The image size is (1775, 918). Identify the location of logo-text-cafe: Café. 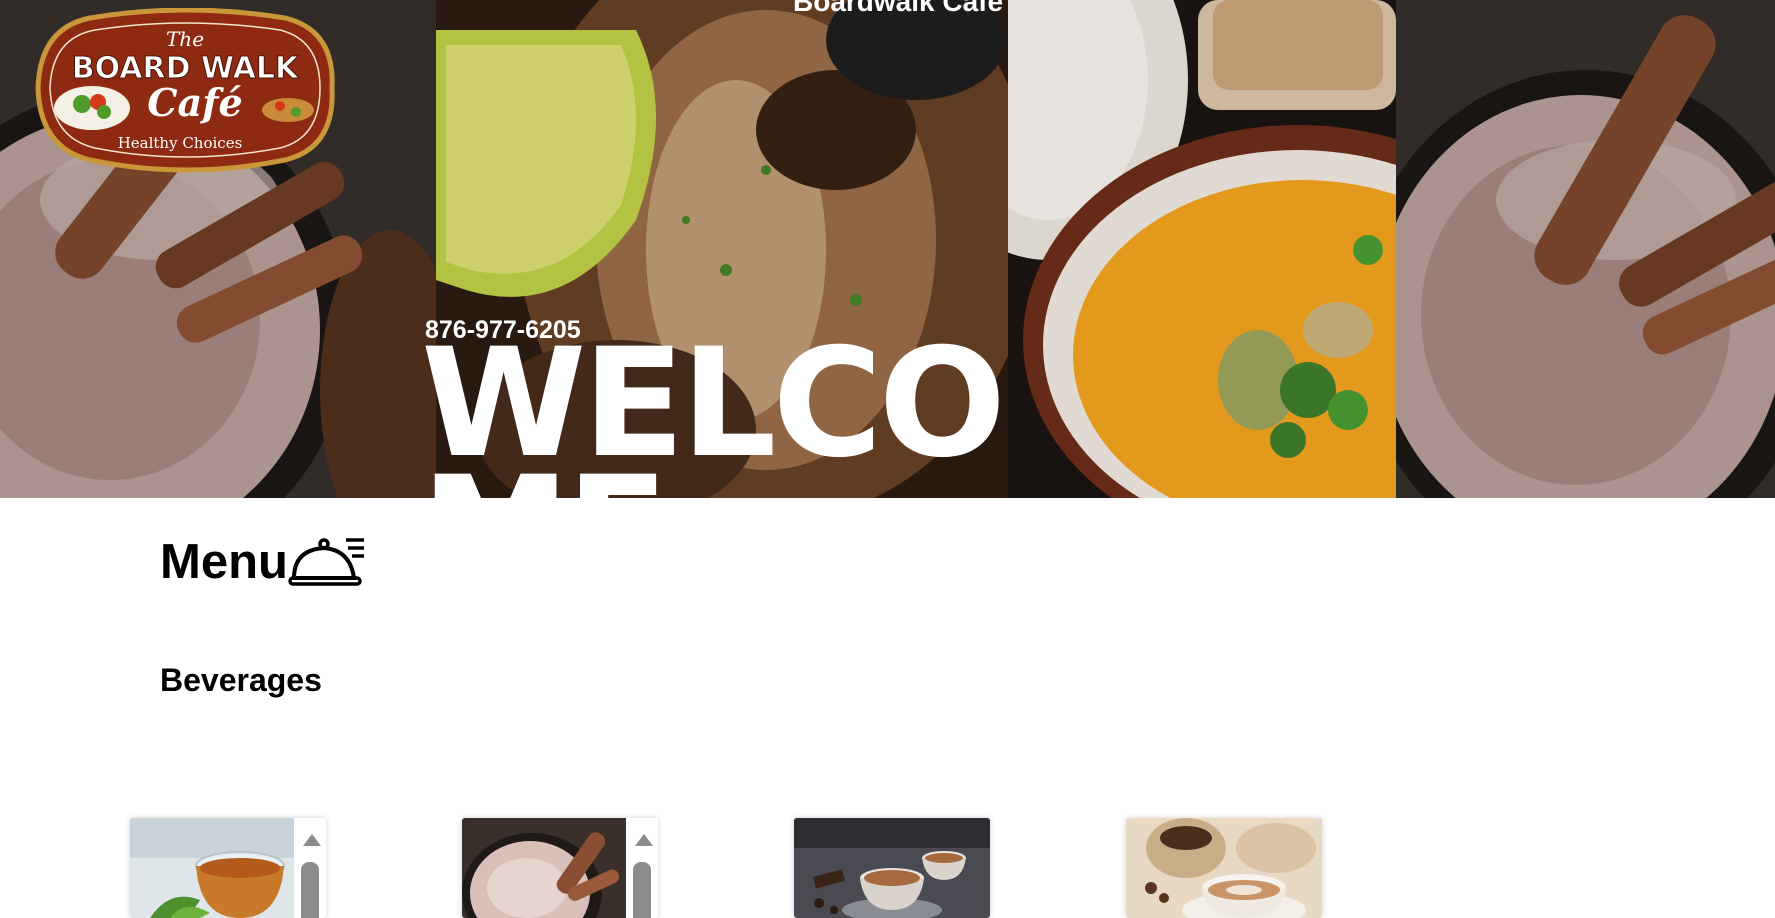
(194, 102).